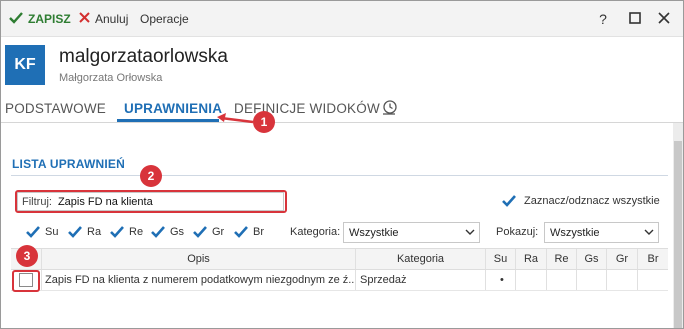 The height and width of the screenshot is (329, 684). Describe the element at coordinates (342, 19) in the screenshot. I see `toolbar: ZAPISZ Anuluj Operacje ?` at that location.